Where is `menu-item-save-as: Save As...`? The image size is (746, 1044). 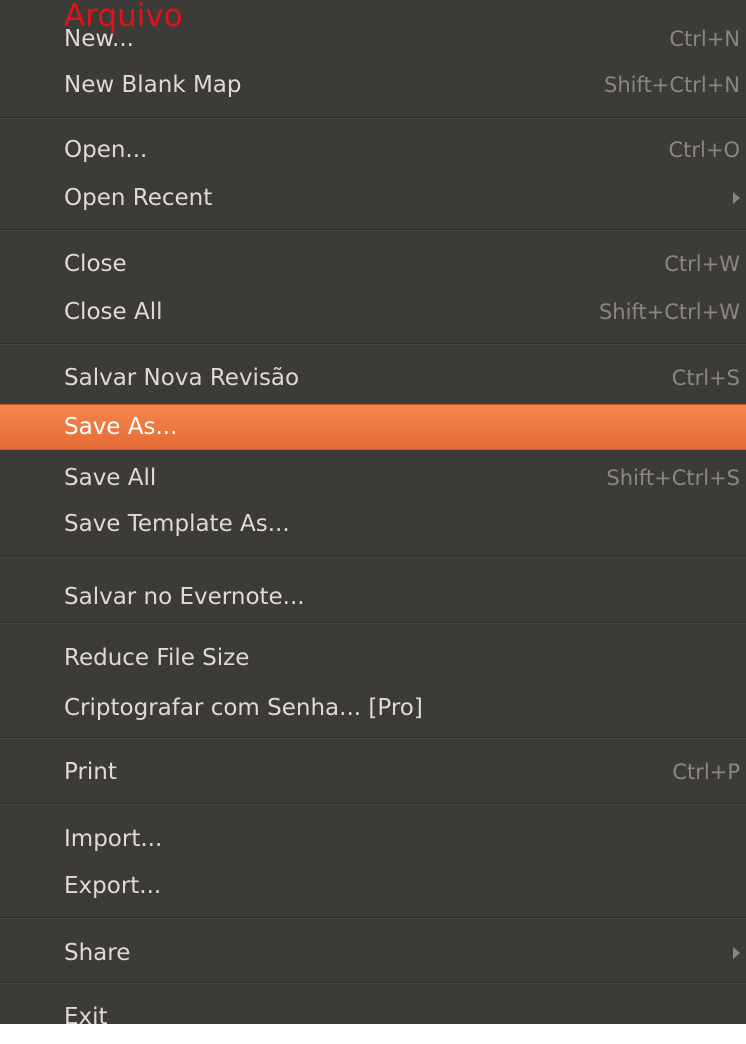
menu-item-save-as: Save As... is located at coordinates (373, 427).